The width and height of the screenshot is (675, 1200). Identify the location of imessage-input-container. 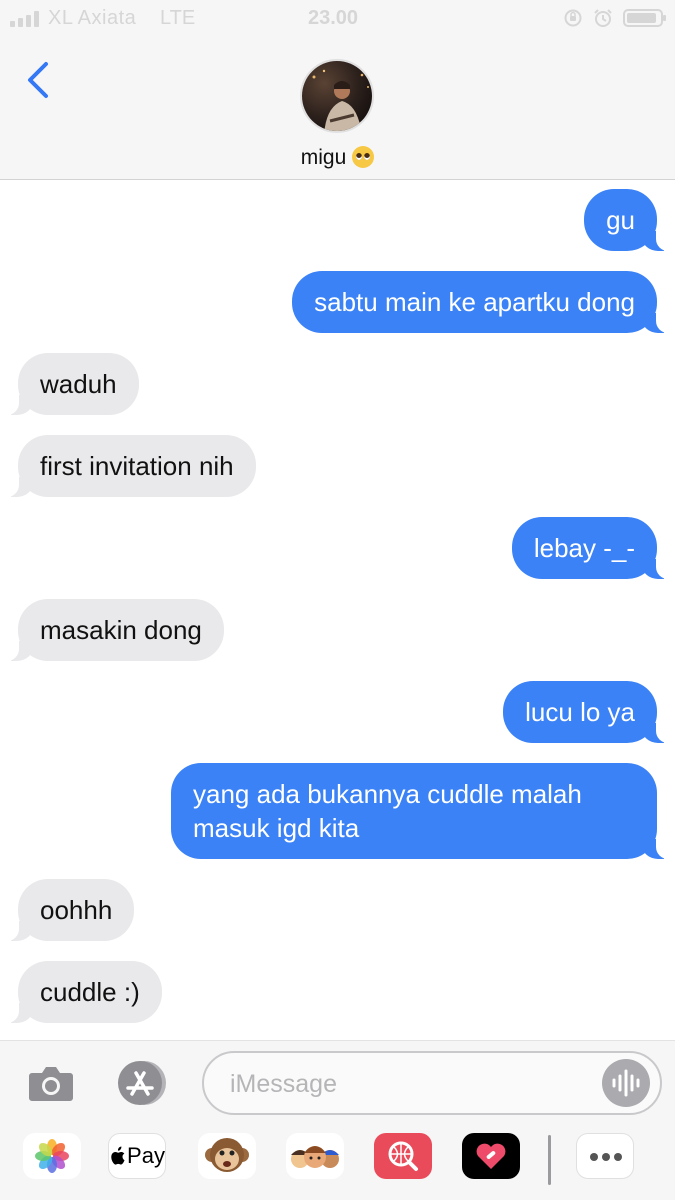
(432, 1083).